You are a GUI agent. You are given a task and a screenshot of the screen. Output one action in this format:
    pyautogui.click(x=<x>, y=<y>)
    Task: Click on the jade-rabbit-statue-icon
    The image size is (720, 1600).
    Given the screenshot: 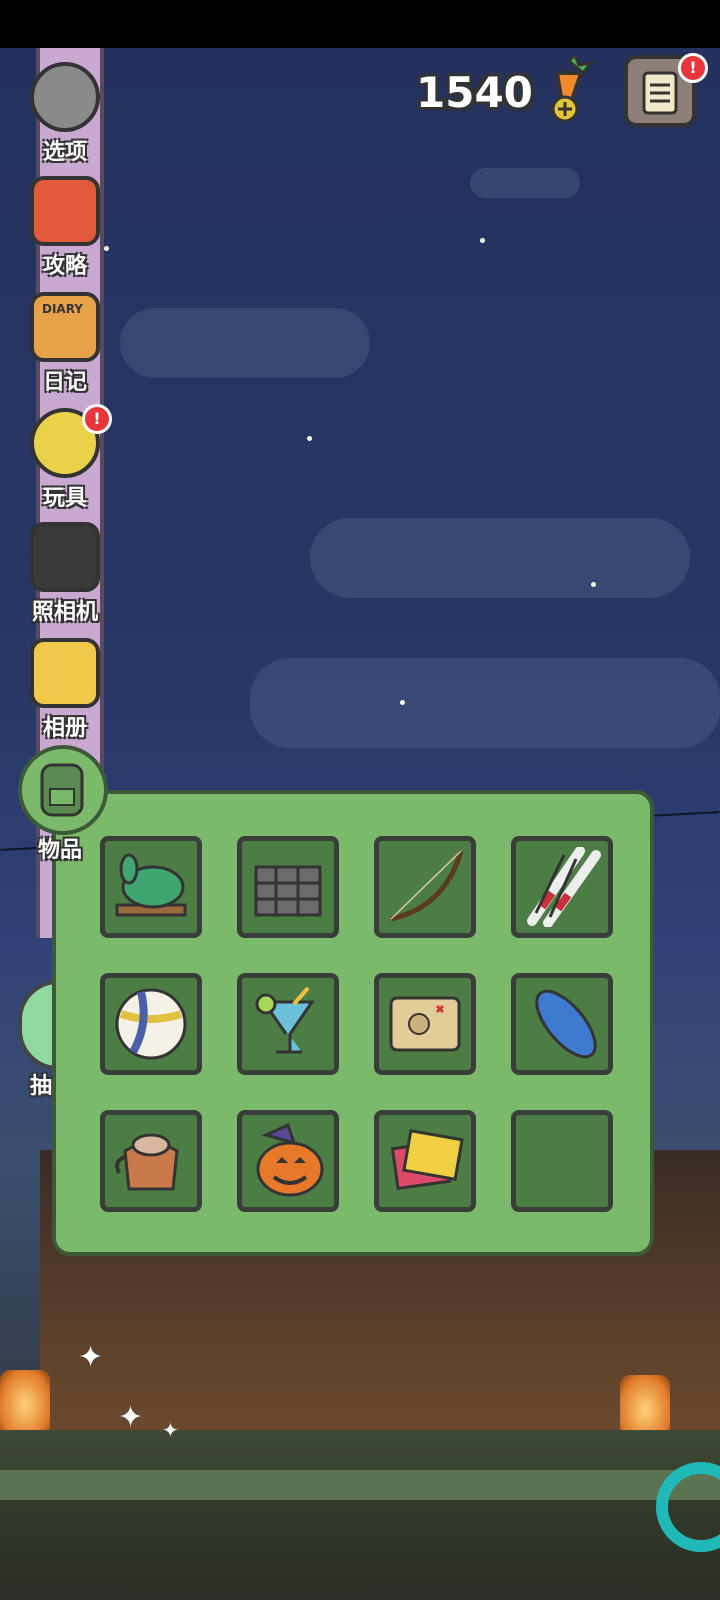 What is the action you would take?
    pyautogui.click(x=151, y=885)
    